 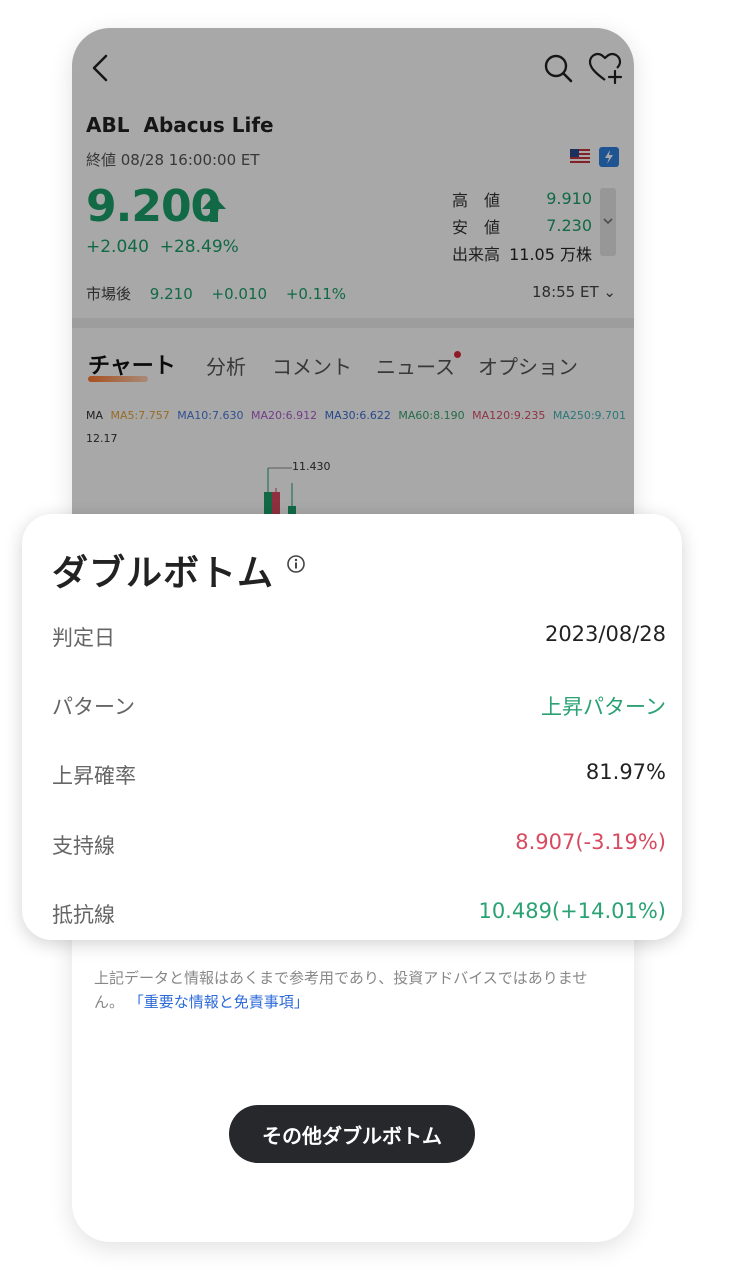 What do you see at coordinates (93, 707) in the screenshot?
I see `row-label: パターン` at bounding box center [93, 707].